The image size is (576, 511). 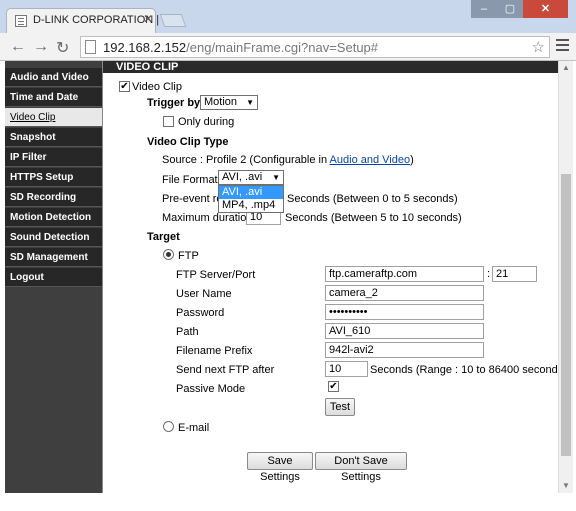 I want to click on password-input: ••••••••••, so click(x=404, y=312).